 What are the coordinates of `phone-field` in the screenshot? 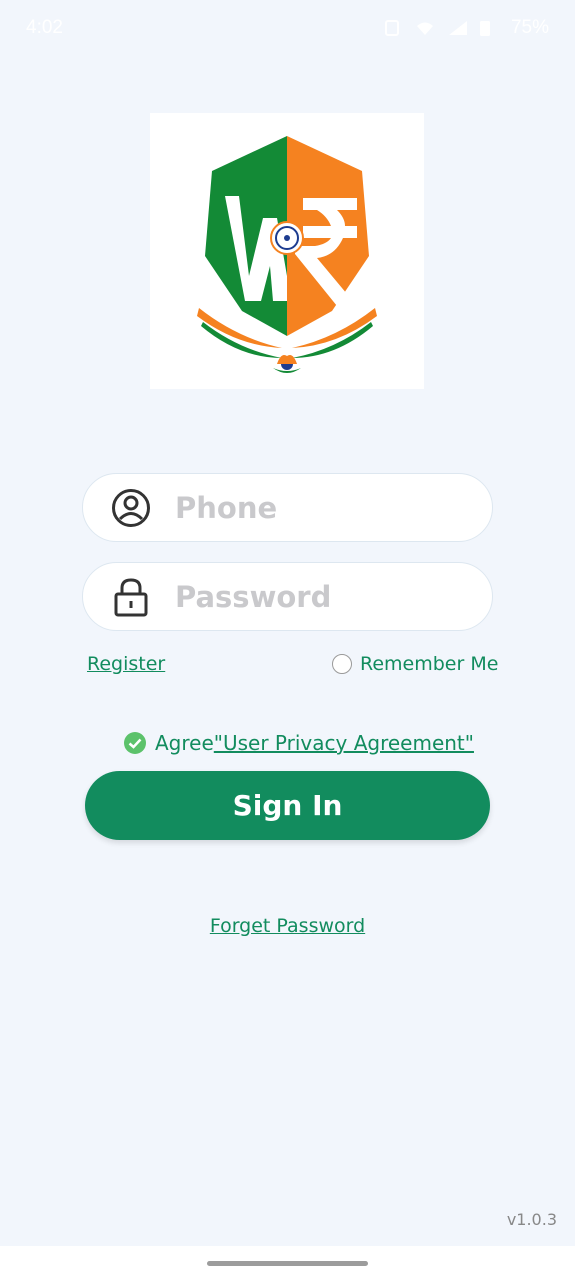 It's located at (287, 507).